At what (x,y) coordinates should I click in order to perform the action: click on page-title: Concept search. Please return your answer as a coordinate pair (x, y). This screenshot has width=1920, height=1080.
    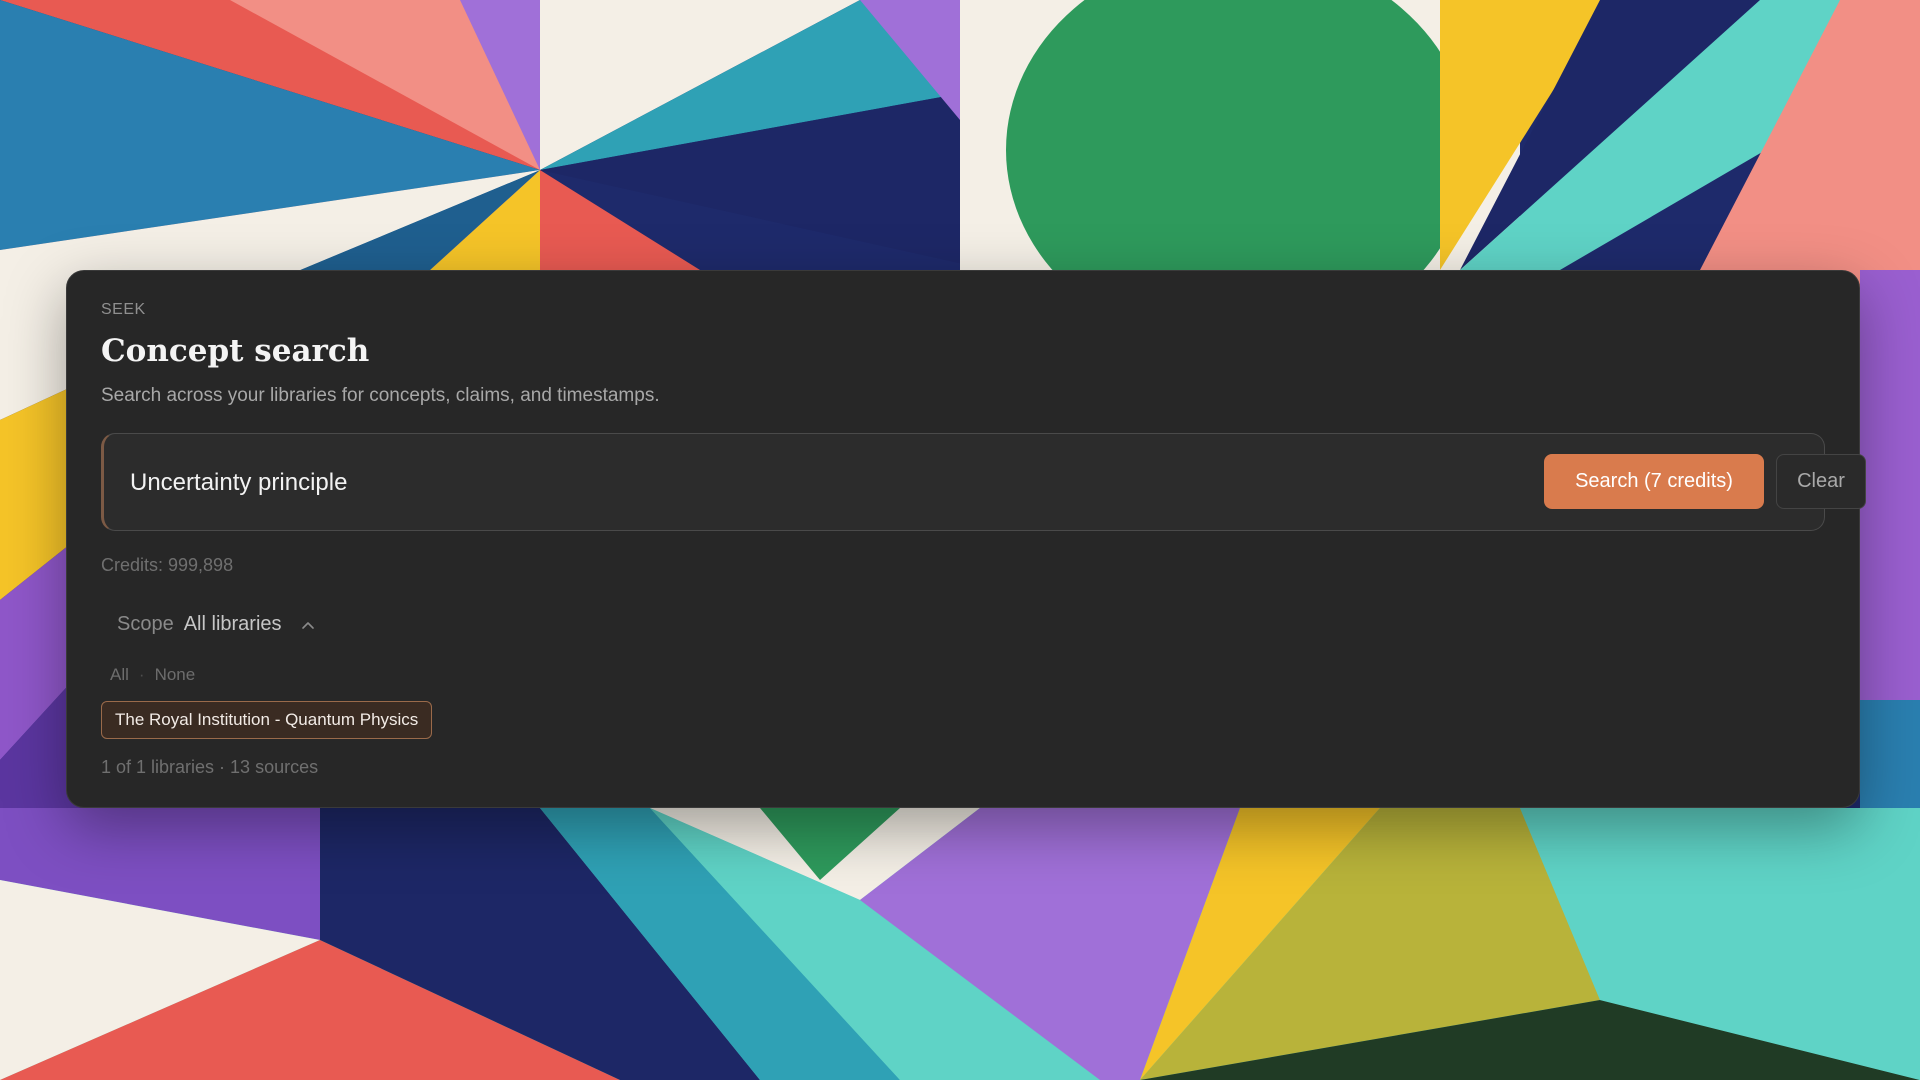
    Looking at the image, I should click on (235, 351).